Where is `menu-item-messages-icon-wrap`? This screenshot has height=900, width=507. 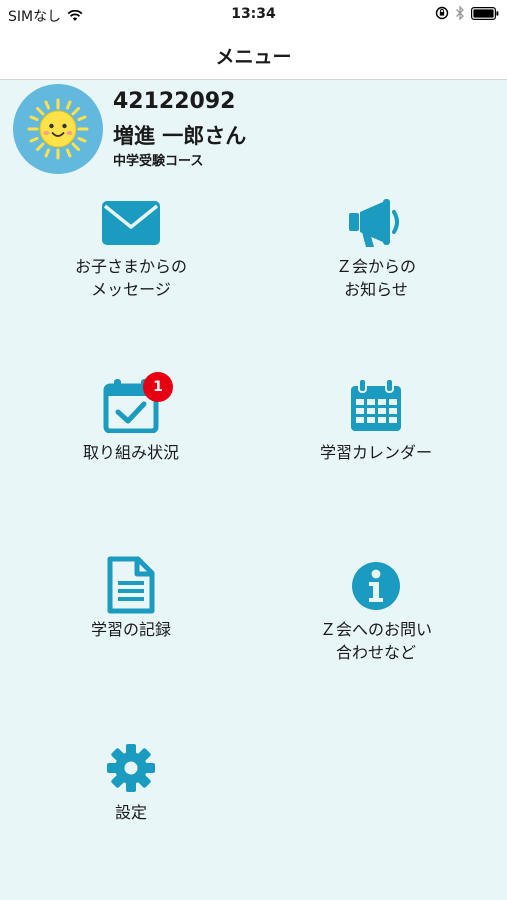
menu-item-messages-icon-wrap is located at coordinates (131, 223).